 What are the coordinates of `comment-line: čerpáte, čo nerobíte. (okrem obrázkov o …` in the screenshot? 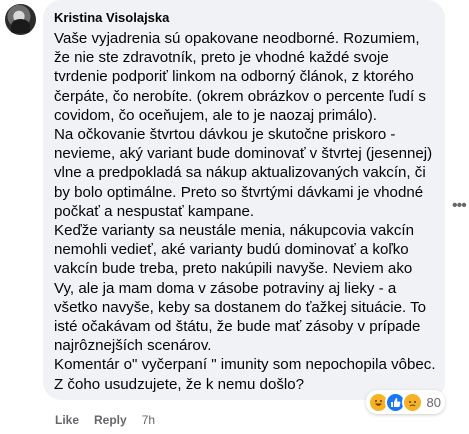 It's located at (240, 96).